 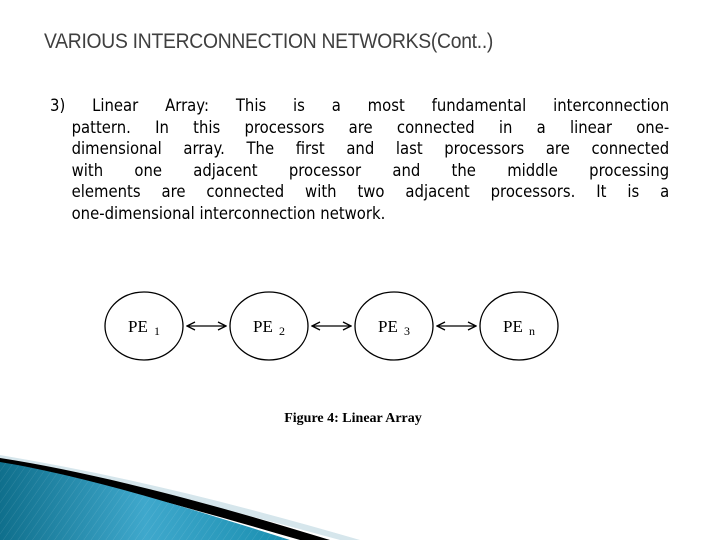 I want to click on node-subscript: 3, so click(x=407, y=331).